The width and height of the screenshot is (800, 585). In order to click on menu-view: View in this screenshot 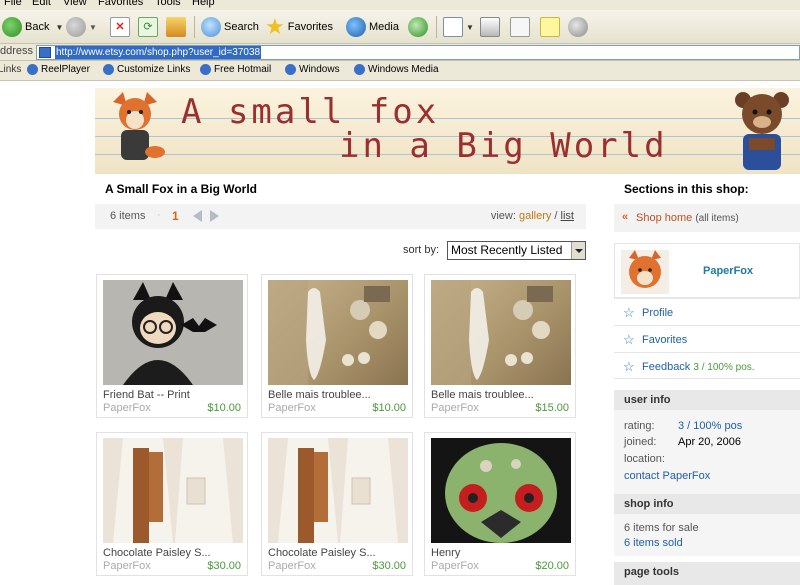, I will do `click(75, 4)`.